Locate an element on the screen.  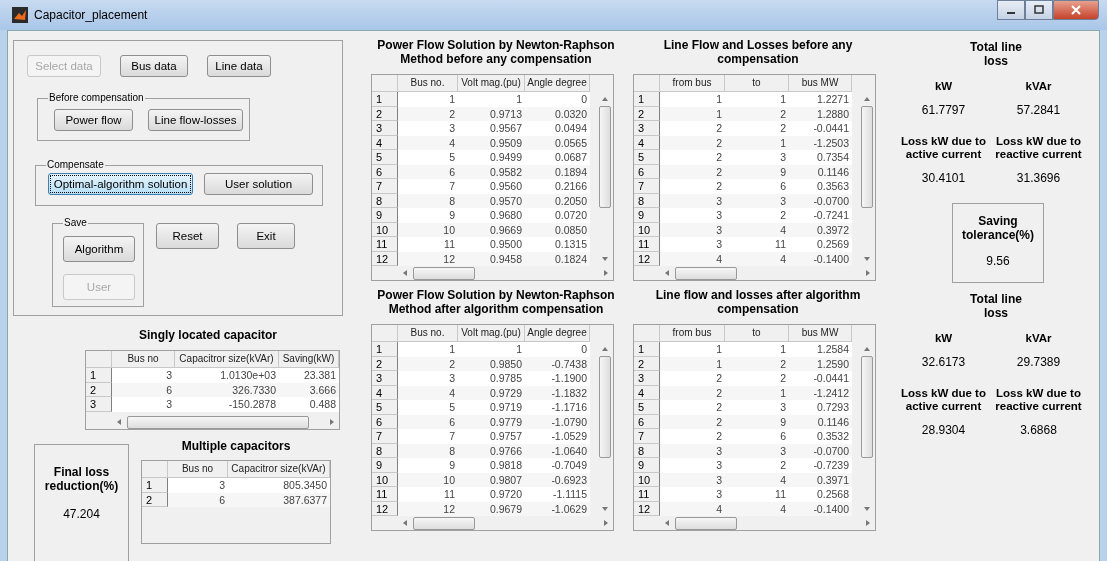
table-cell: 2 is located at coordinates (692, 128).